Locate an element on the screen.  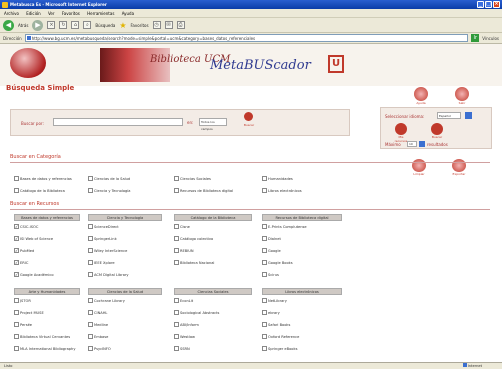
resource-checkbox: E-Prints Complutense is located at coordinates (284, 226).